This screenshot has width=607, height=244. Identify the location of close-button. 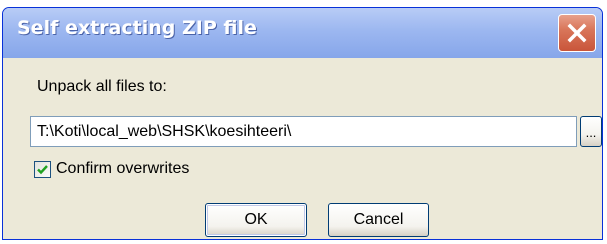
(577, 33).